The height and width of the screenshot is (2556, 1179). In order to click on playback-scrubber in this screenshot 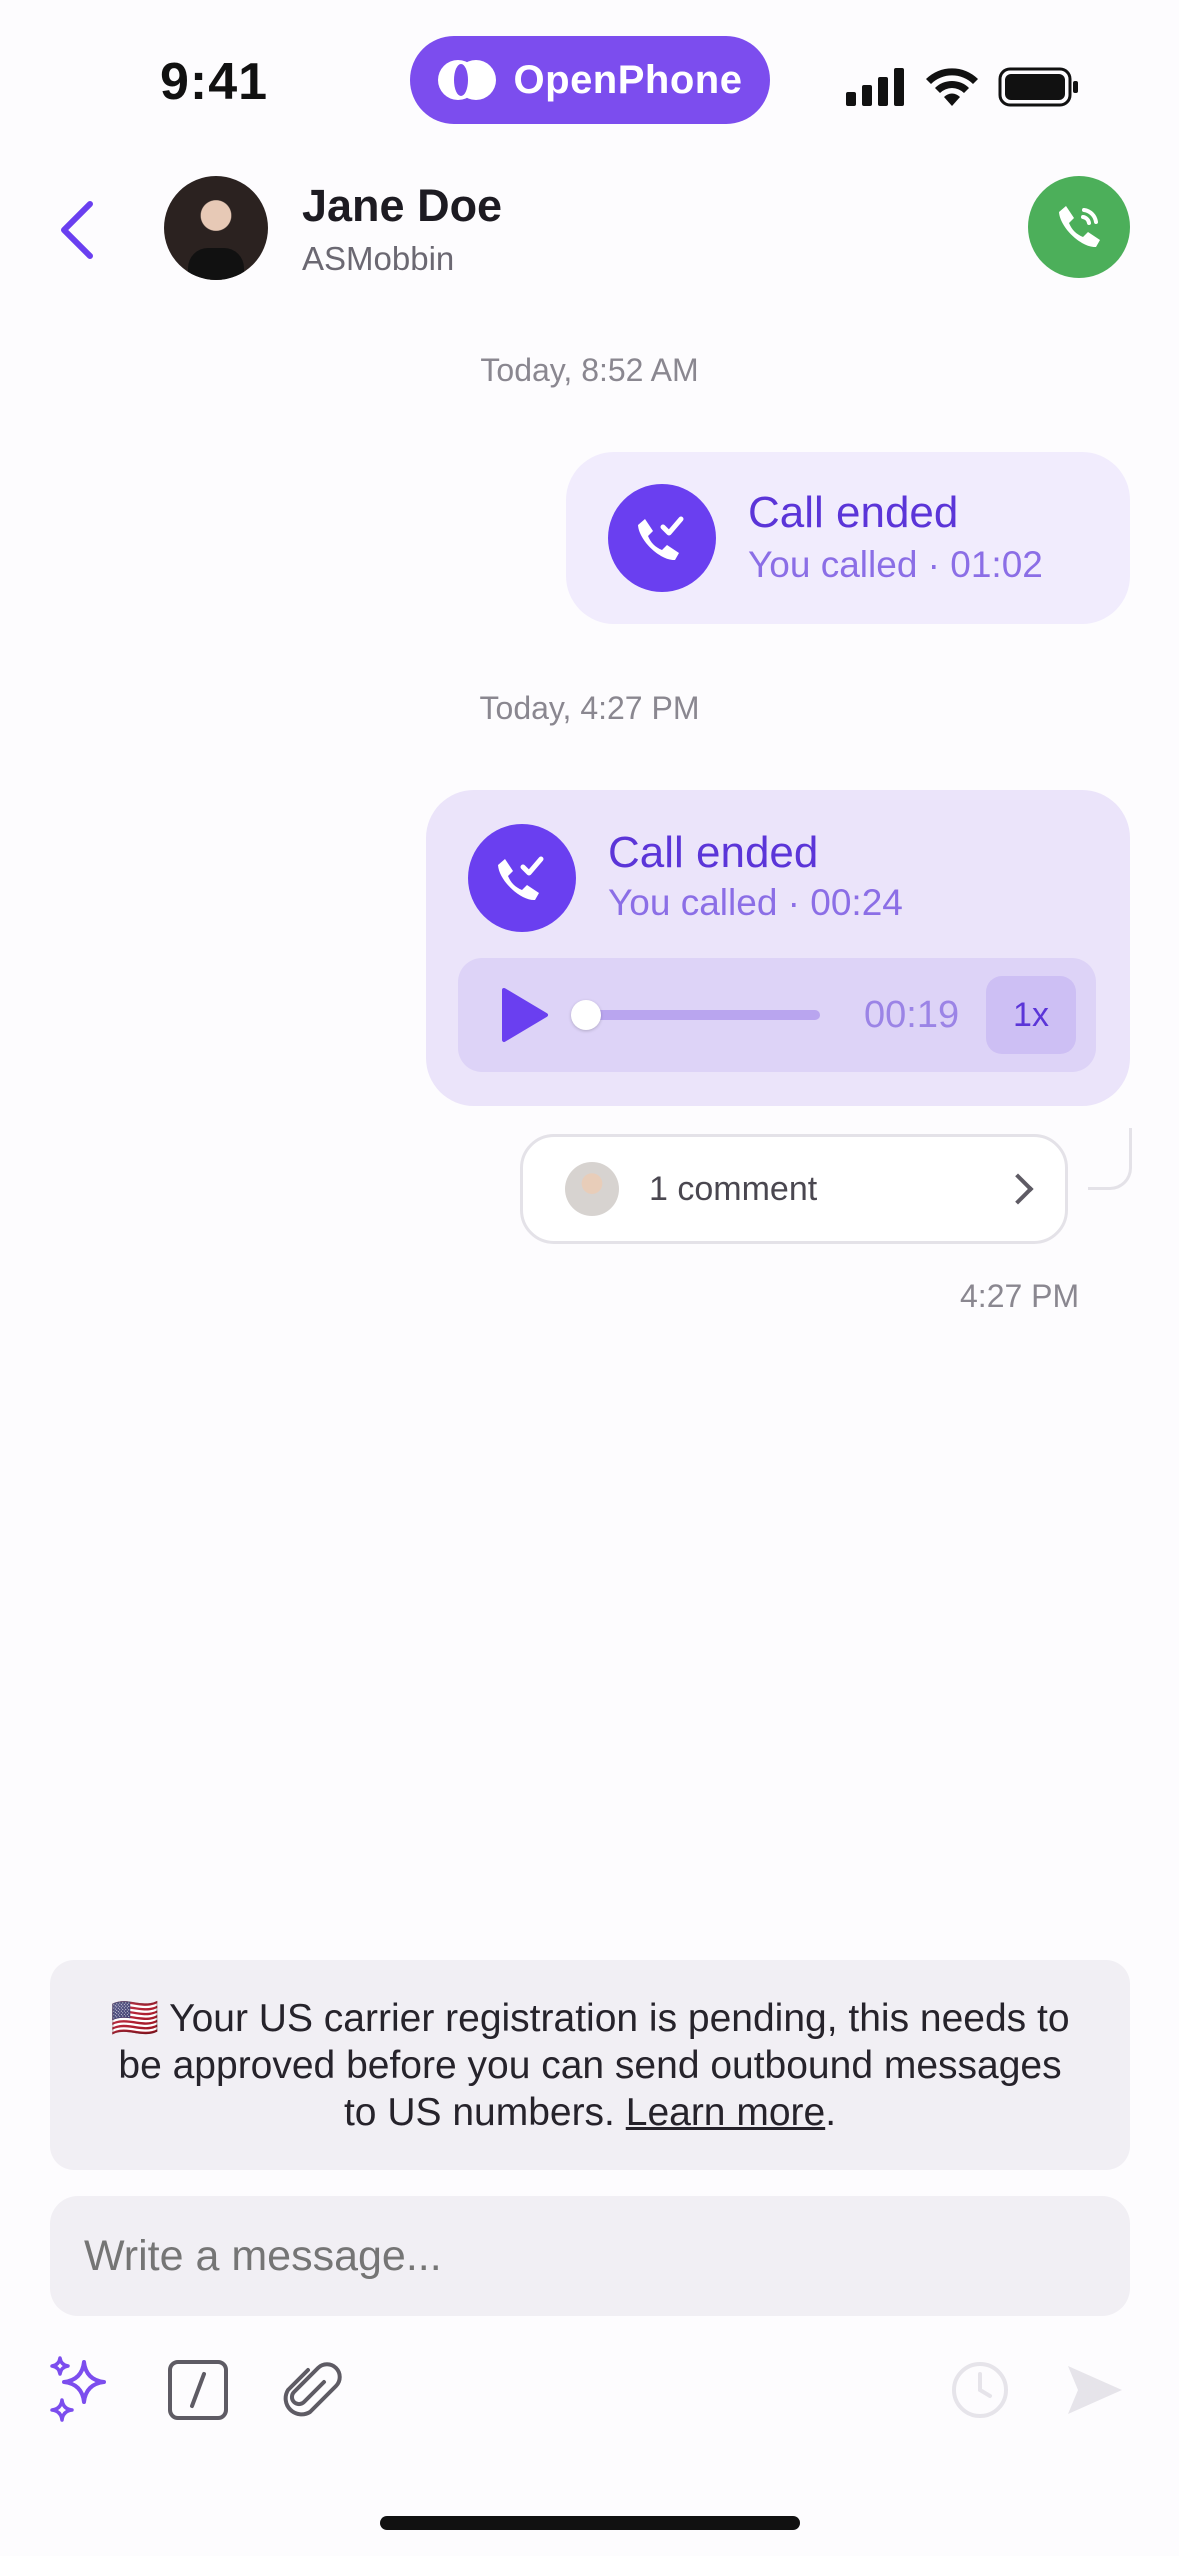, I will do `click(702, 1015)`.